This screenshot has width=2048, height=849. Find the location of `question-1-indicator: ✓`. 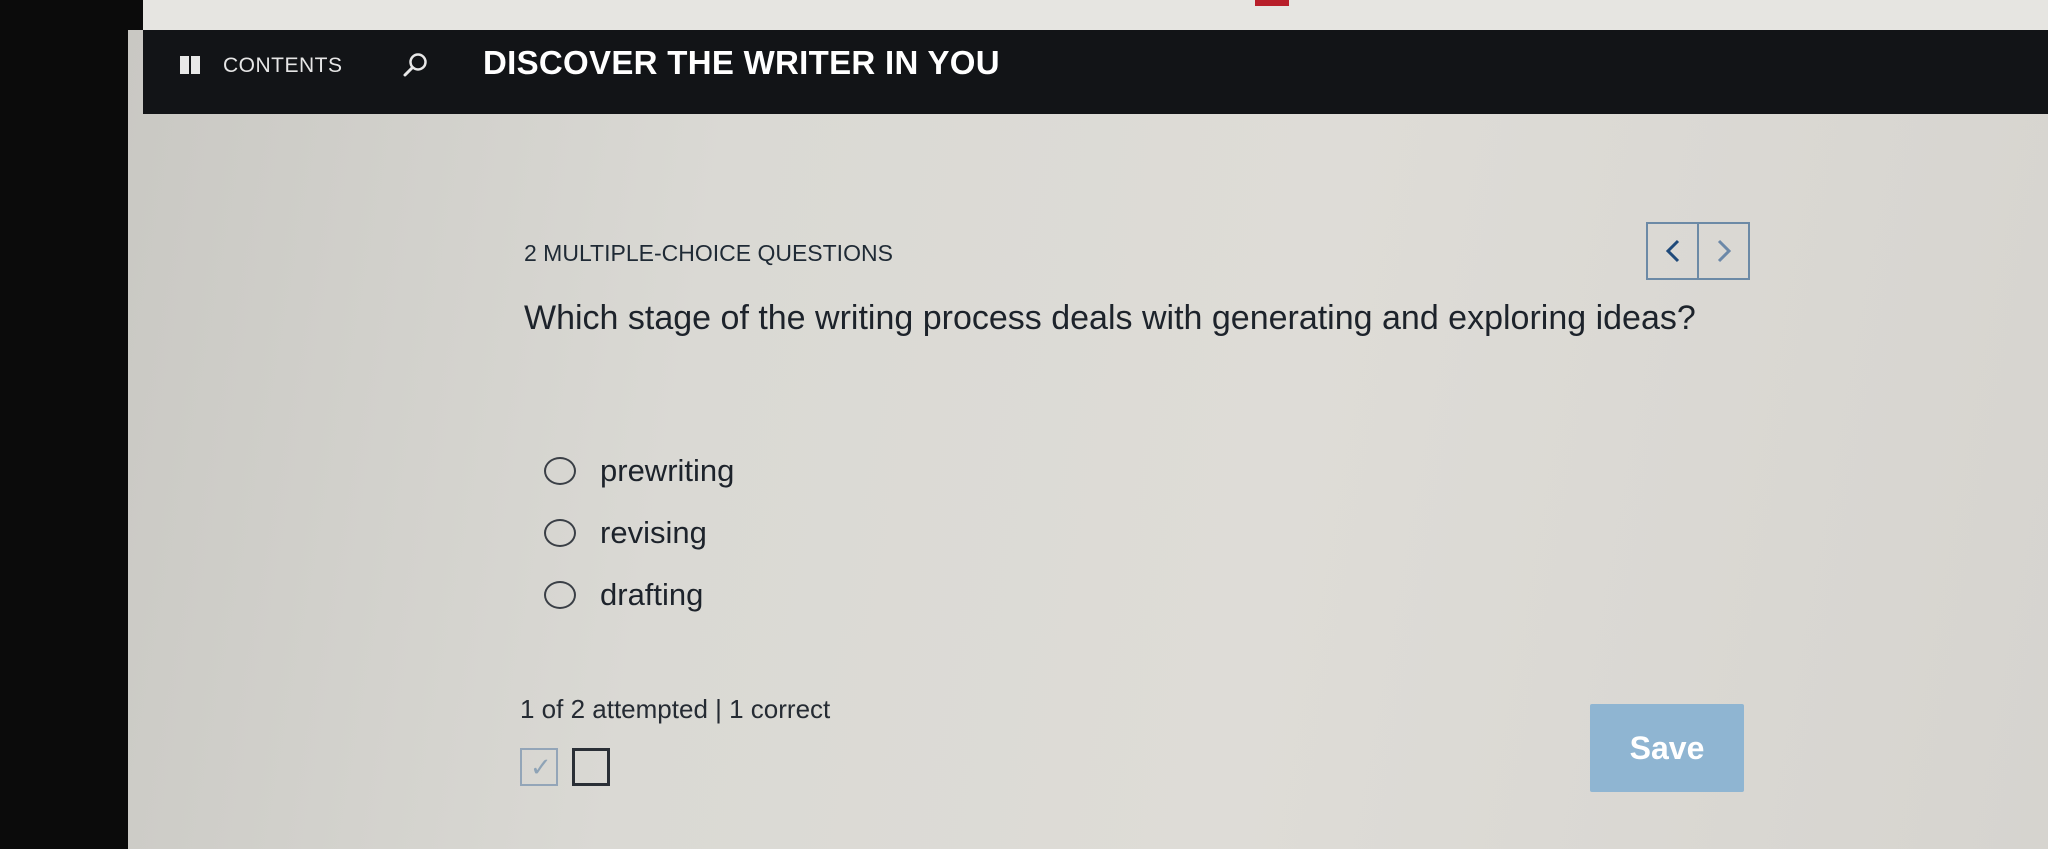

question-1-indicator: ✓ is located at coordinates (539, 767).